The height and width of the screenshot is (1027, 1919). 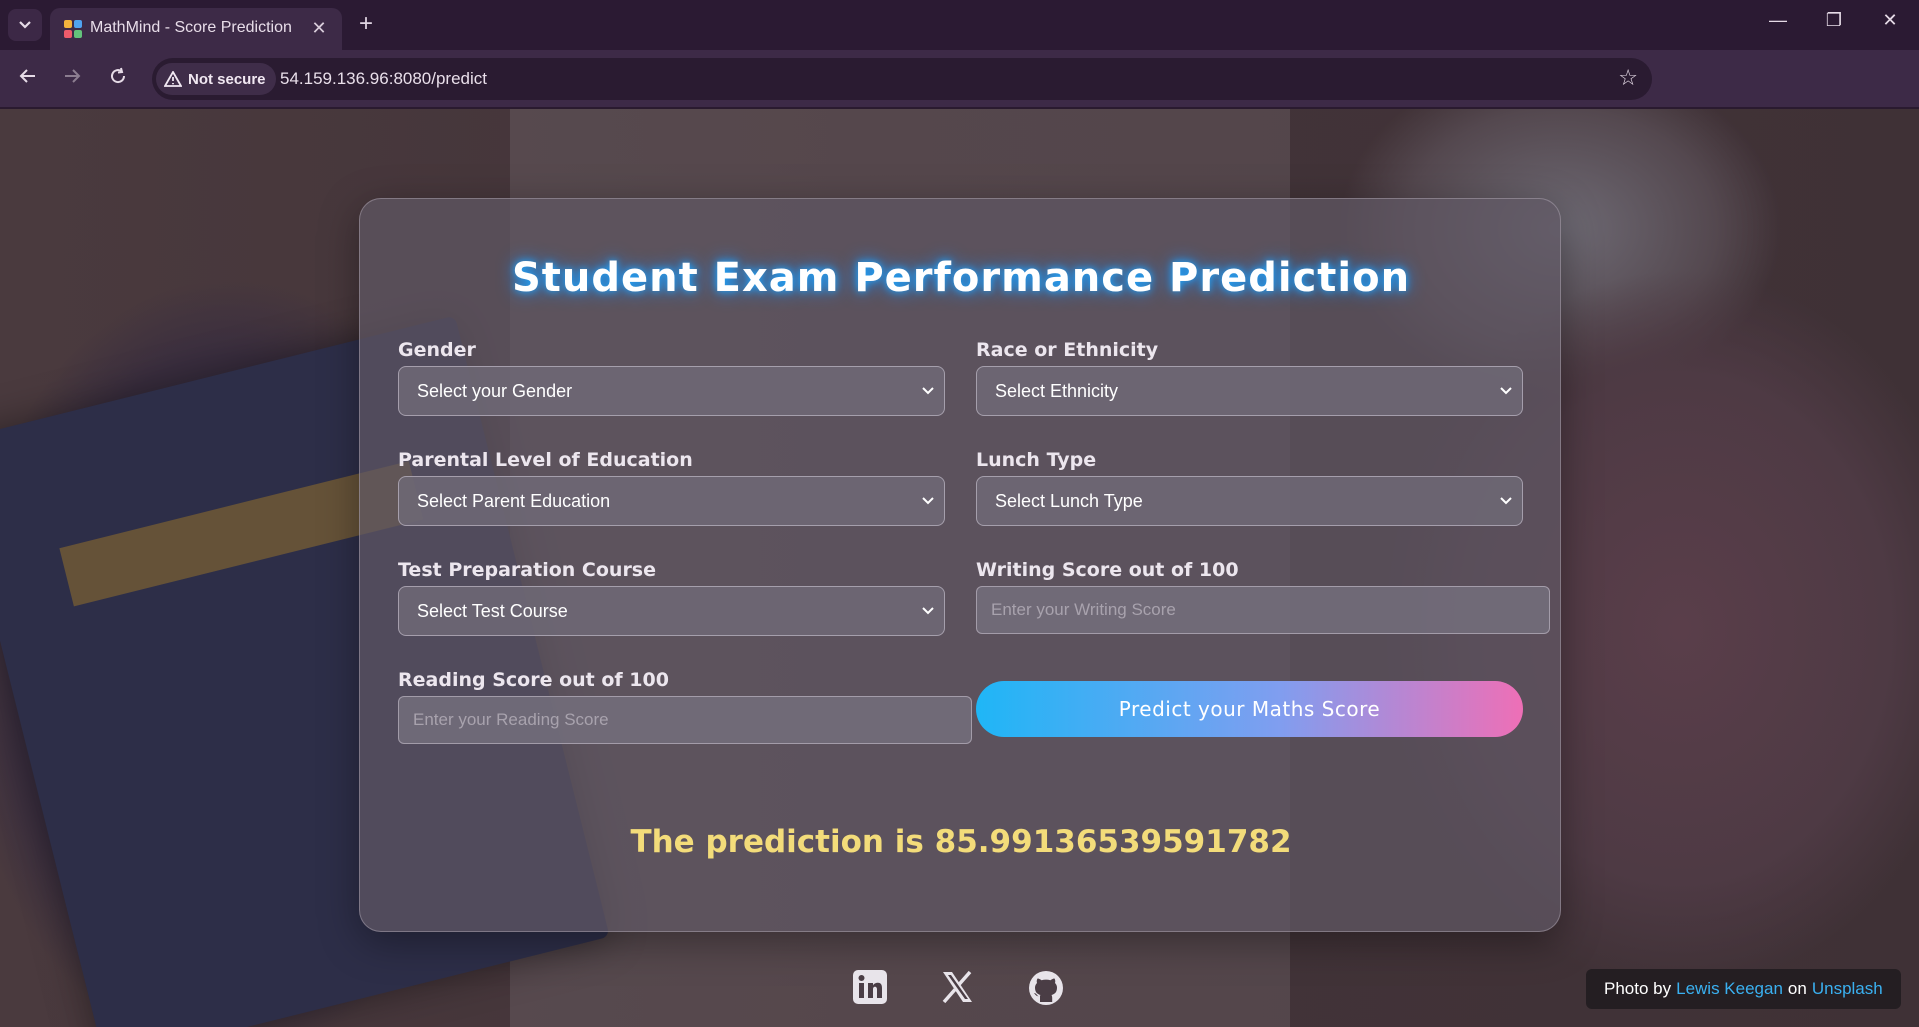 What do you see at coordinates (671, 391) in the screenshot?
I see `gender-select: Select your Gender` at bounding box center [671, 391].